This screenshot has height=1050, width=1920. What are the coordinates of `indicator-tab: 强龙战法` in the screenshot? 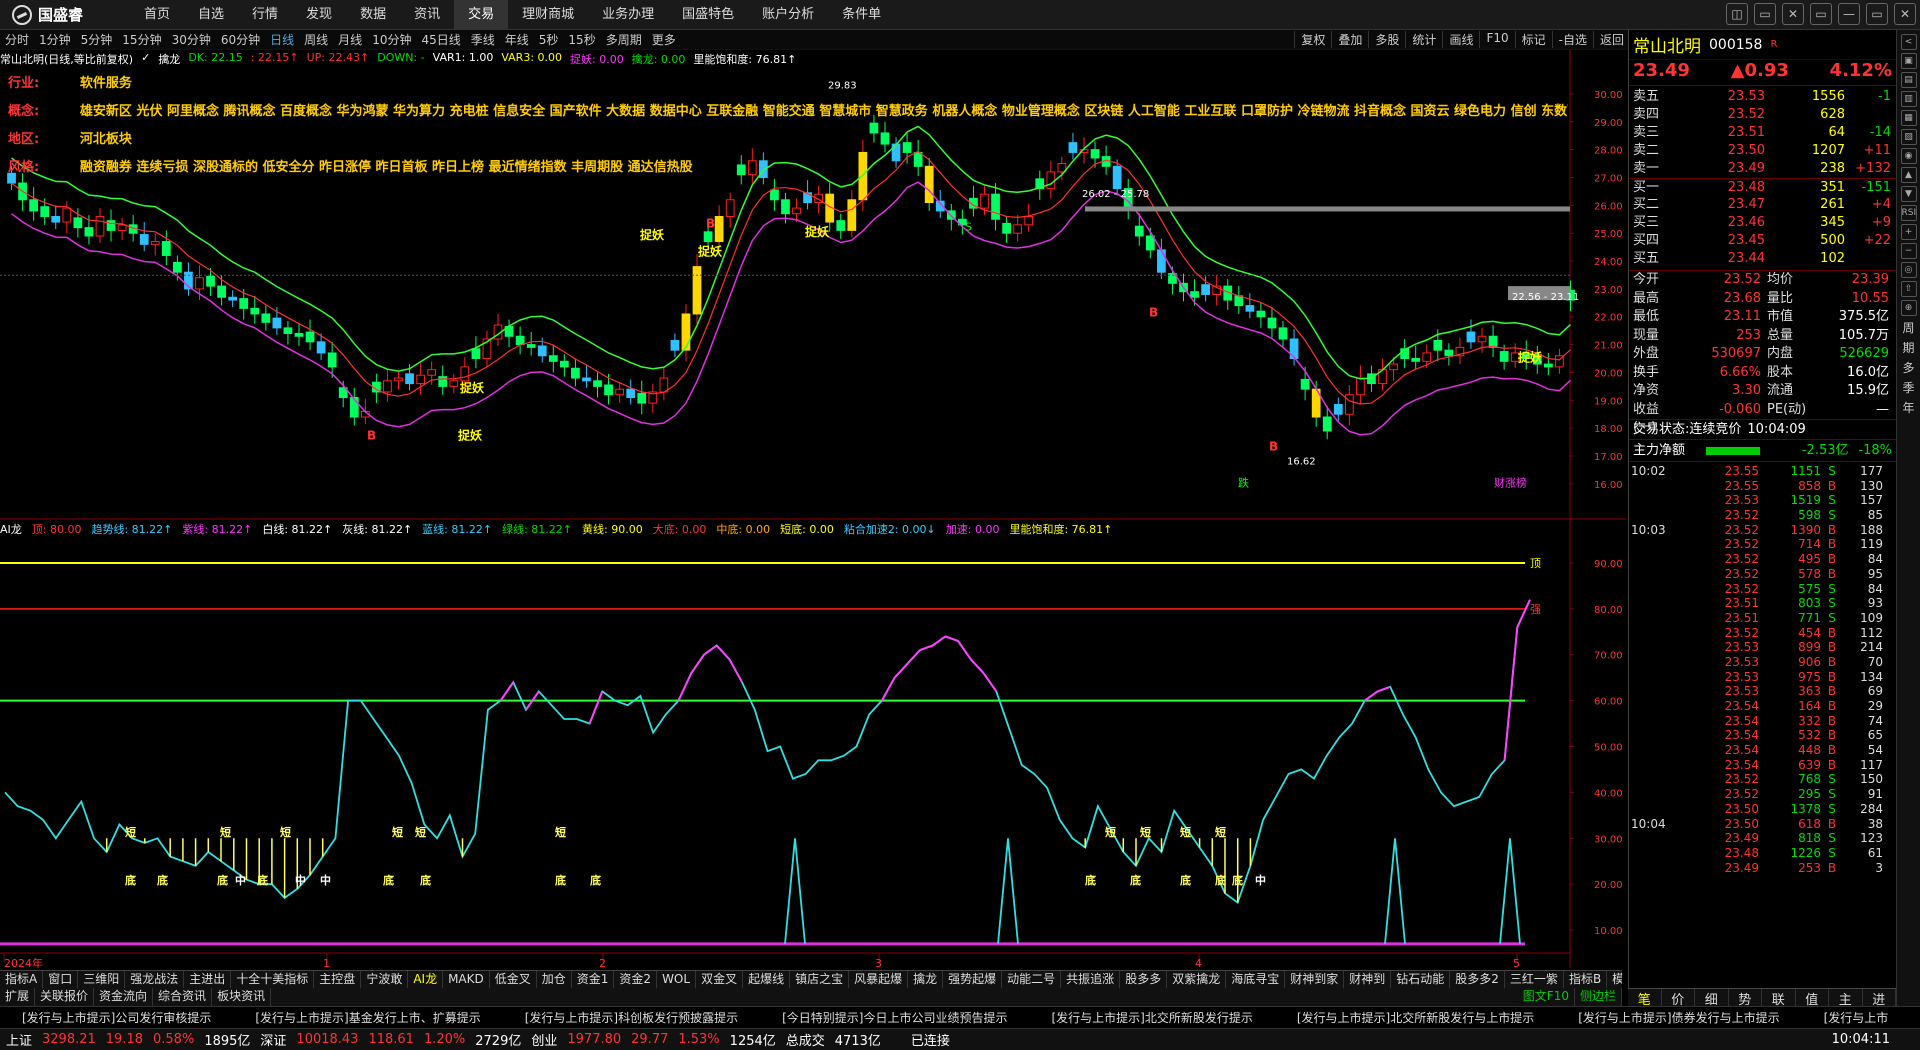 It's located at (155, 979).